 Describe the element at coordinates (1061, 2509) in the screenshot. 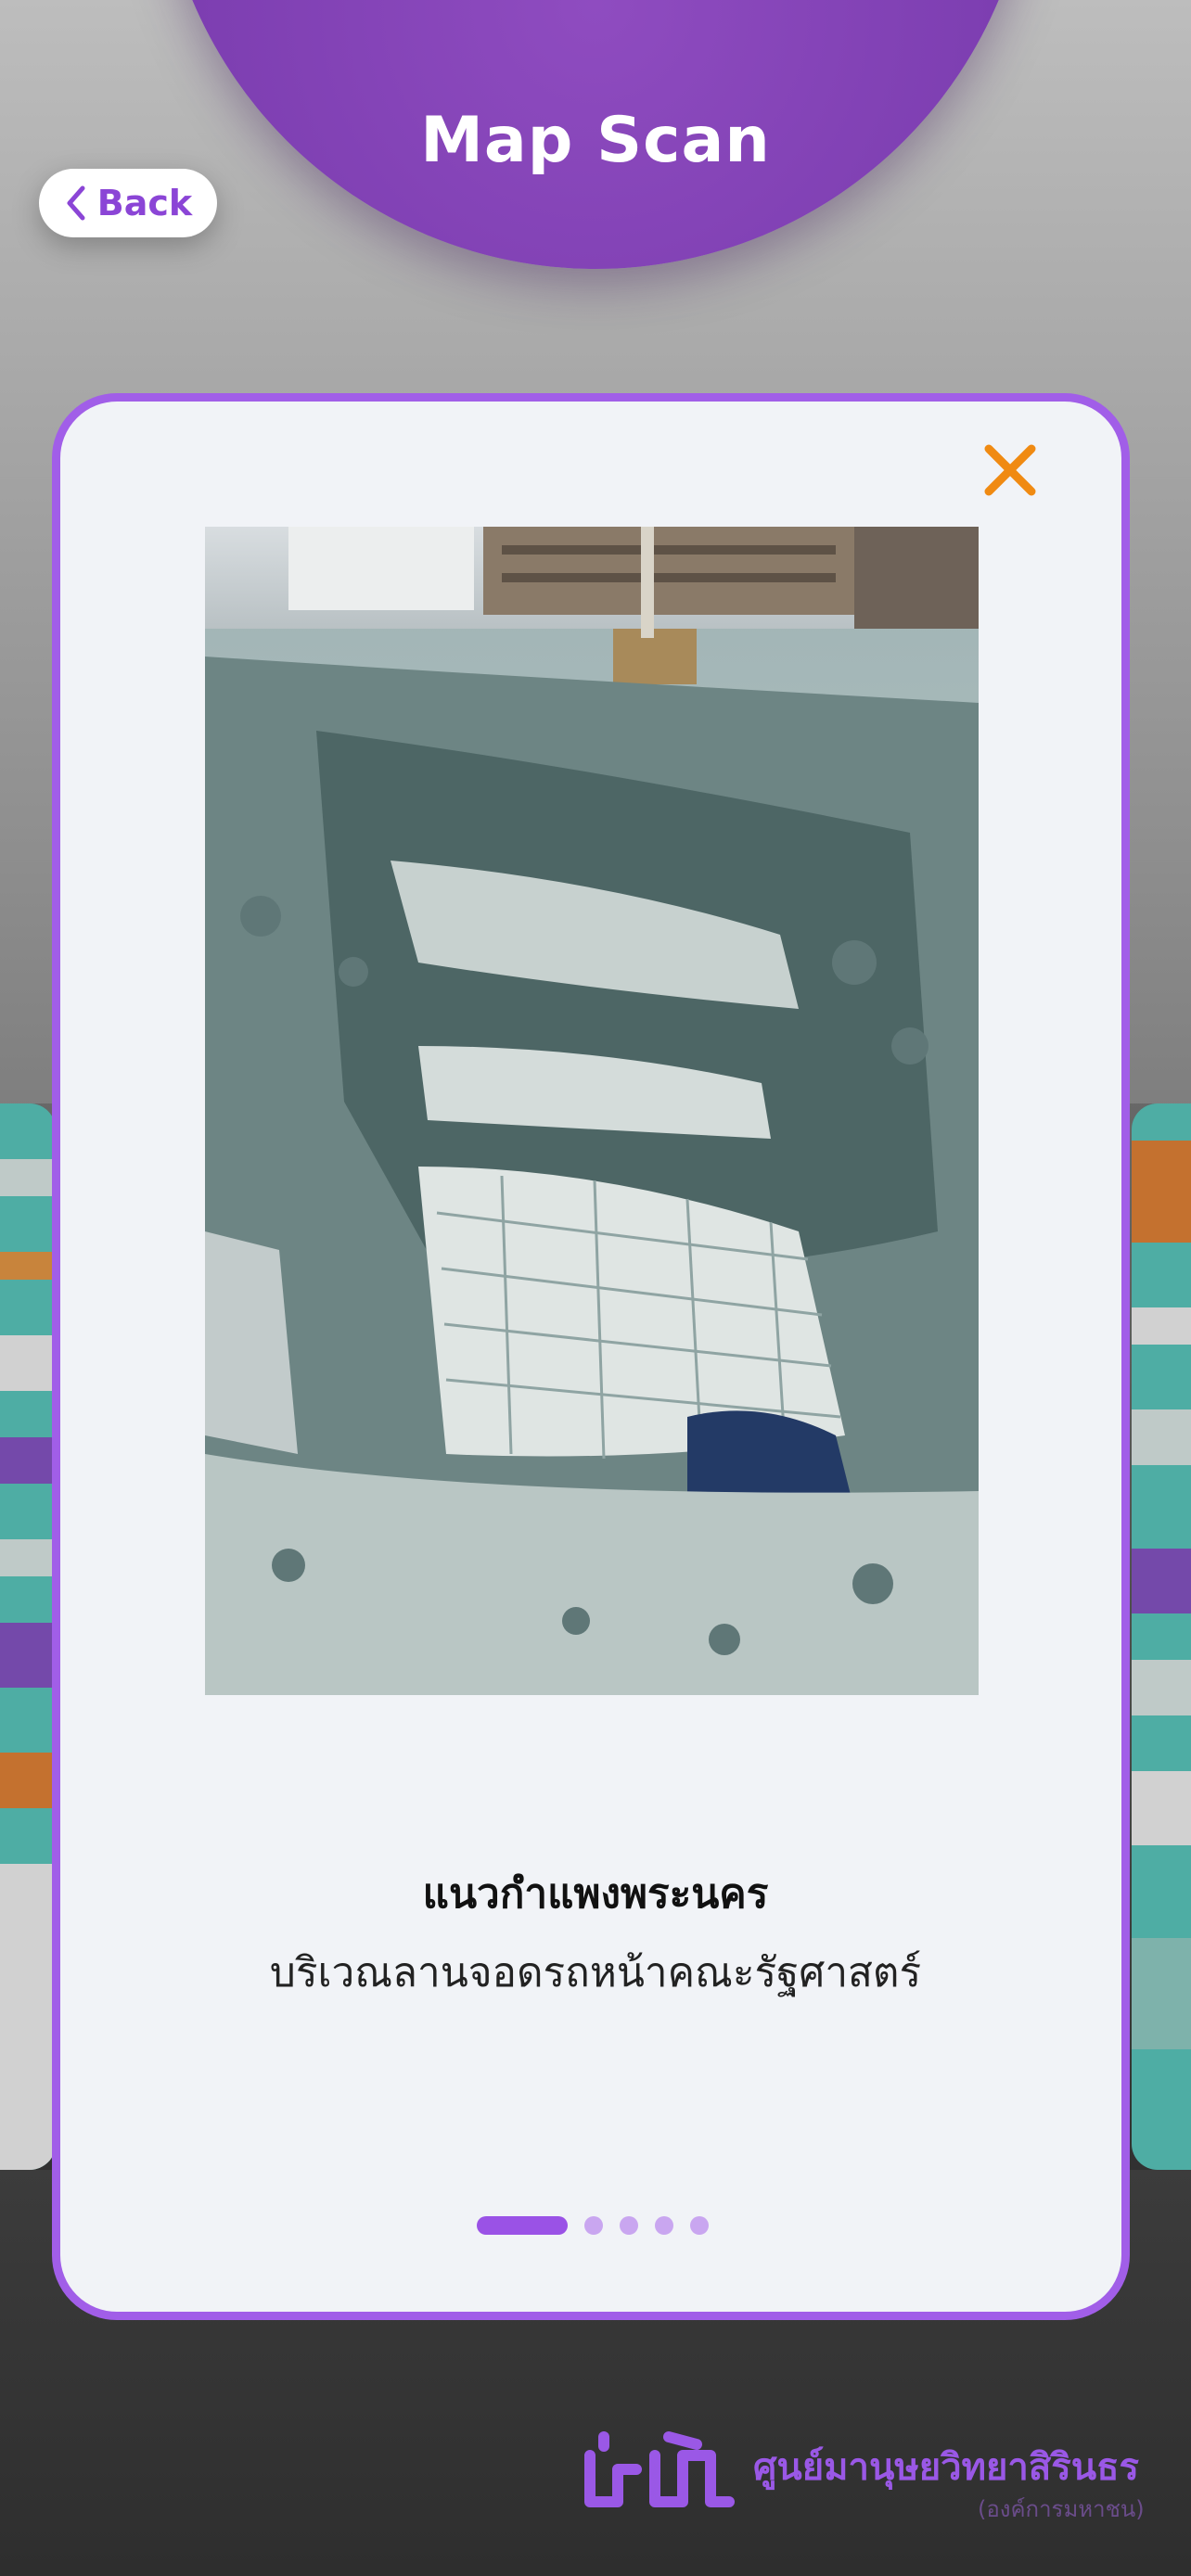

I see `org-subtitle: (องค์การมหาชน)` at that location.